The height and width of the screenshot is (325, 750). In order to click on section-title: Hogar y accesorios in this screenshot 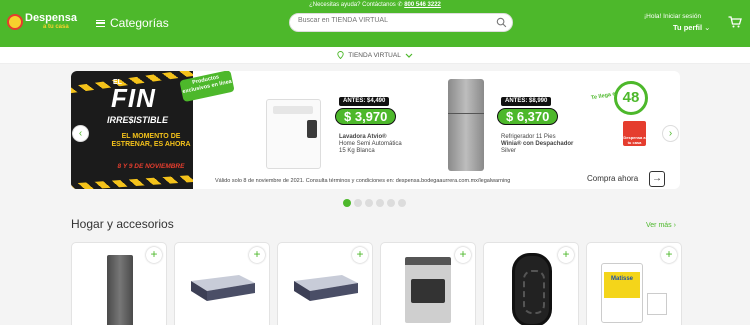, I will do `click(122, 224)`.